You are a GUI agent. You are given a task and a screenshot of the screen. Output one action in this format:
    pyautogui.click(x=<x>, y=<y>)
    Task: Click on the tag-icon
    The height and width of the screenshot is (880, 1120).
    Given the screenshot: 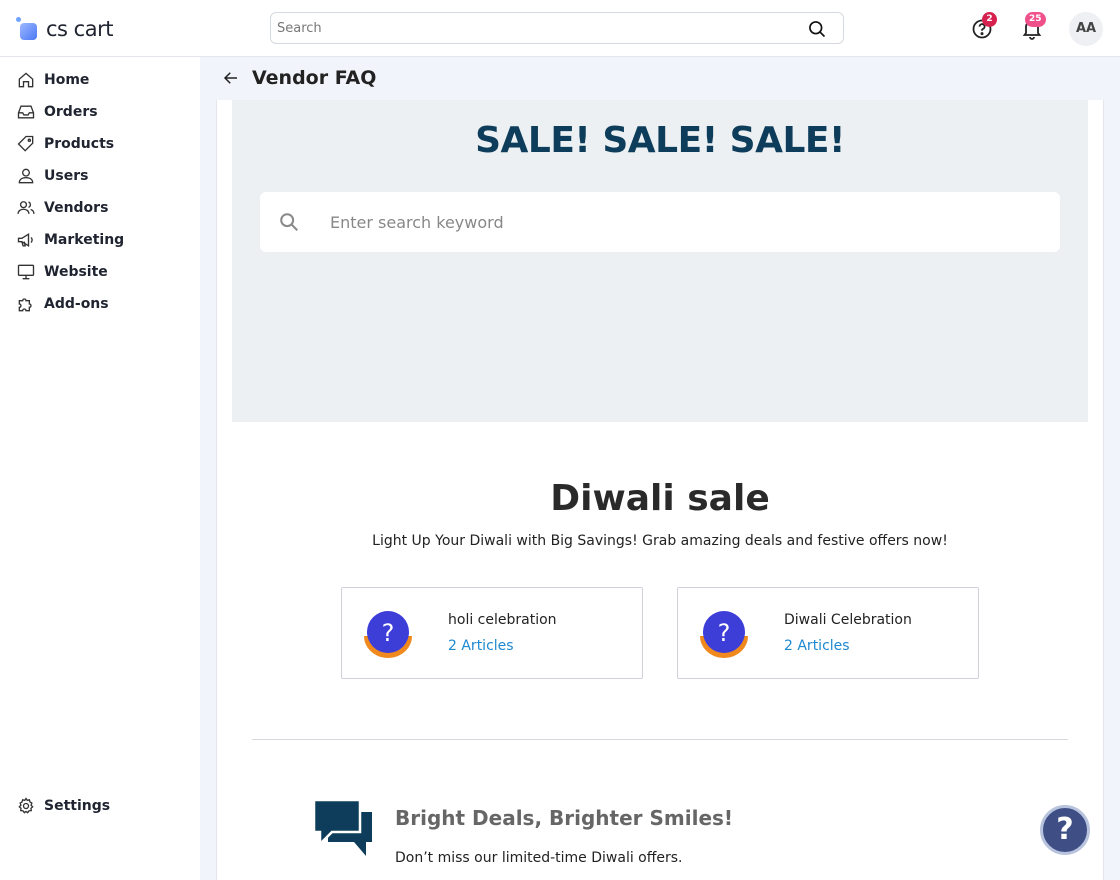 What is the action you would take?
    pyautogui.click(x=25, y=143)
    